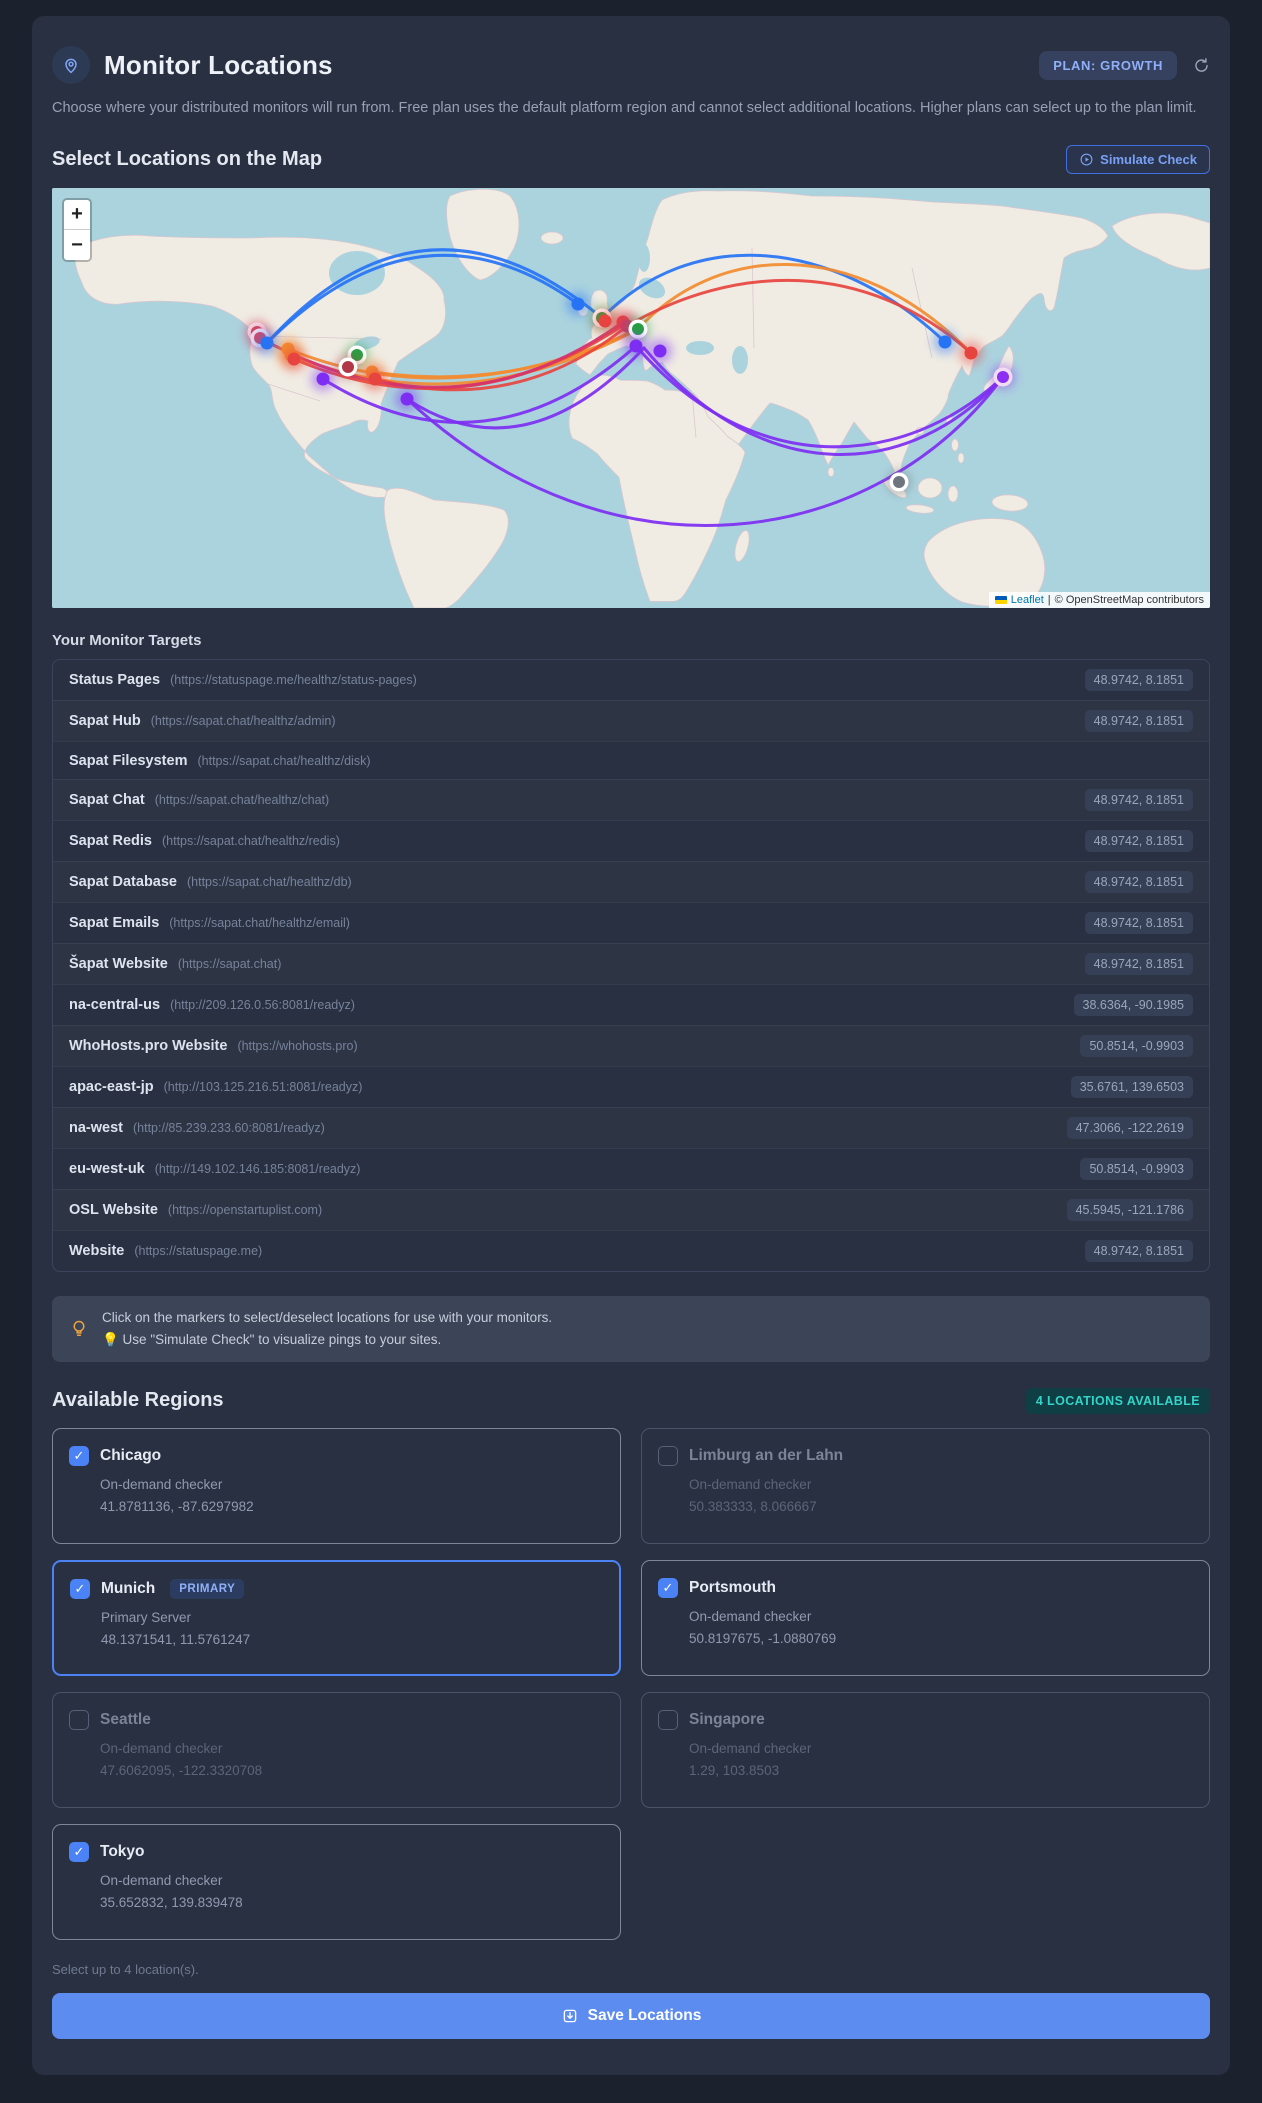 The width and height of the screenshot is (1262, 2103). What do you see at coordinates (336, 1455) in the screenshot?
I see `region-card-head: ✓ Chicago` at bounding box center [336, 1455].